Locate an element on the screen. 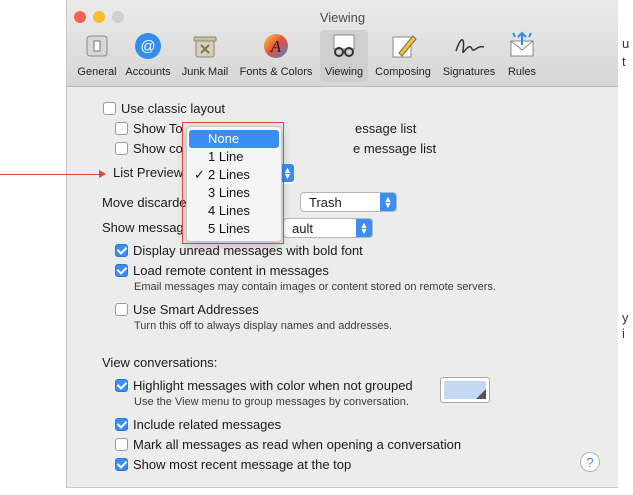 The height and width of the screenshot is (495, 633). show-message-popup: ault ▲ ▼ is located at coordinates (328, 228).